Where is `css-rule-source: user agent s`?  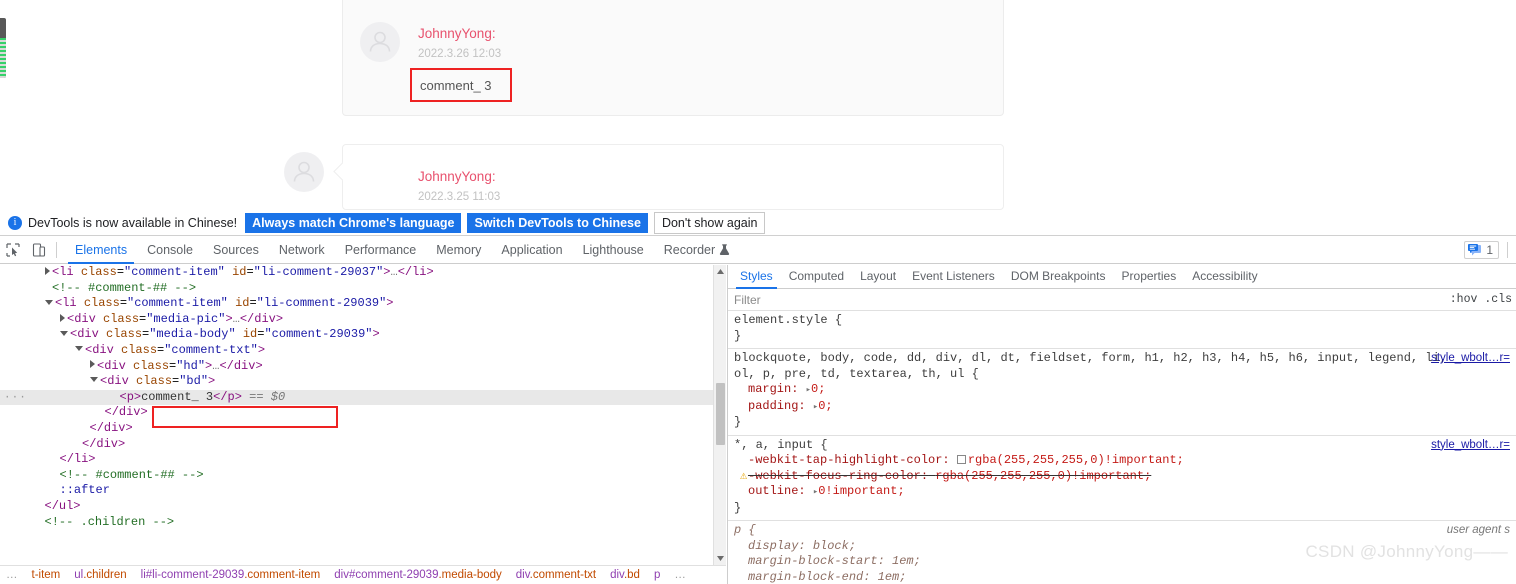 css-rule-source: user agent s is located at coordinates (1478, 531).